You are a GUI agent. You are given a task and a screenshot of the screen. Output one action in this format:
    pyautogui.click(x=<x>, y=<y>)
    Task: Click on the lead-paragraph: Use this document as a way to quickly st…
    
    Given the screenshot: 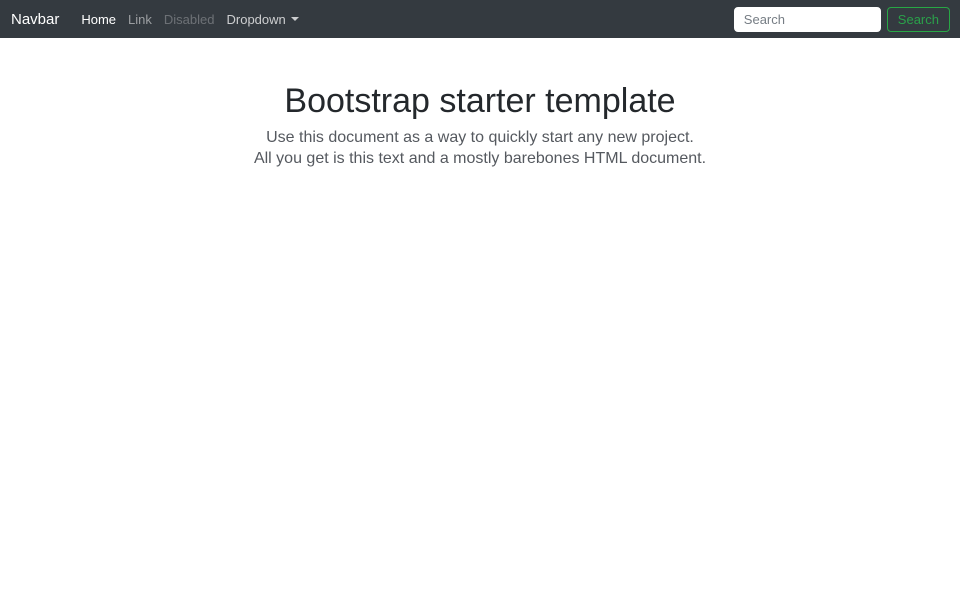 What is the action you would take?
    pyautogui.click(x=480, y=148)
    